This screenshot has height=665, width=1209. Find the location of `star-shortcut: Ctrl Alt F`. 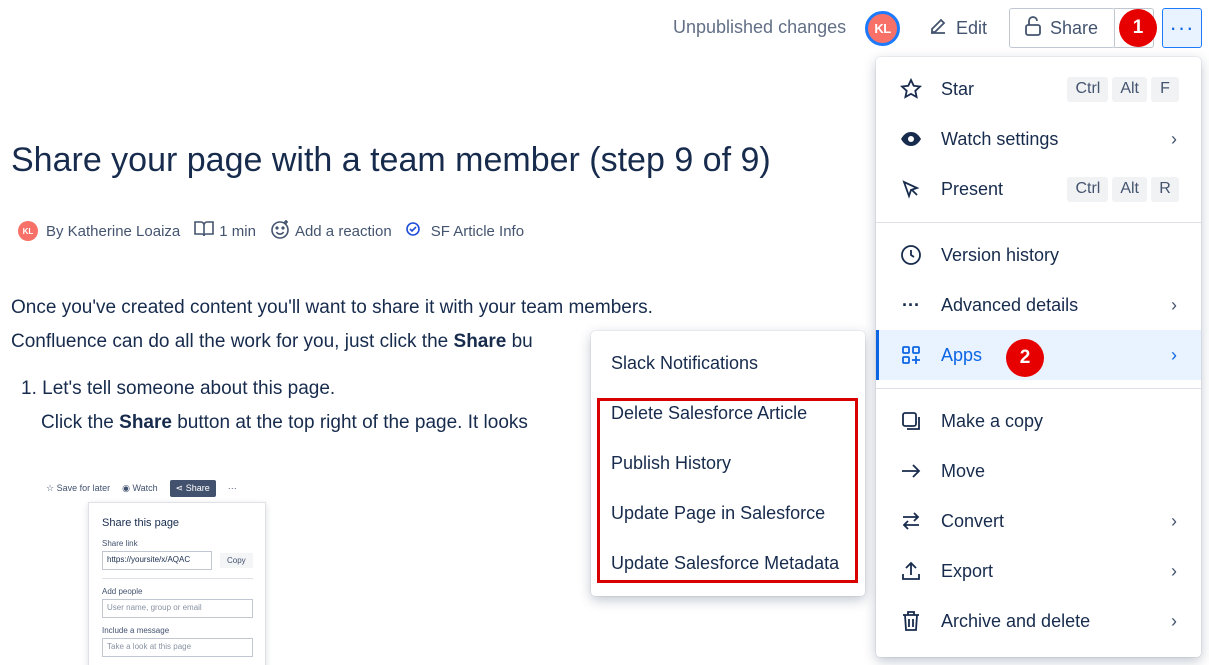

star-shortcut: Ctrl Alt F is located at coordinates (1123, 89).